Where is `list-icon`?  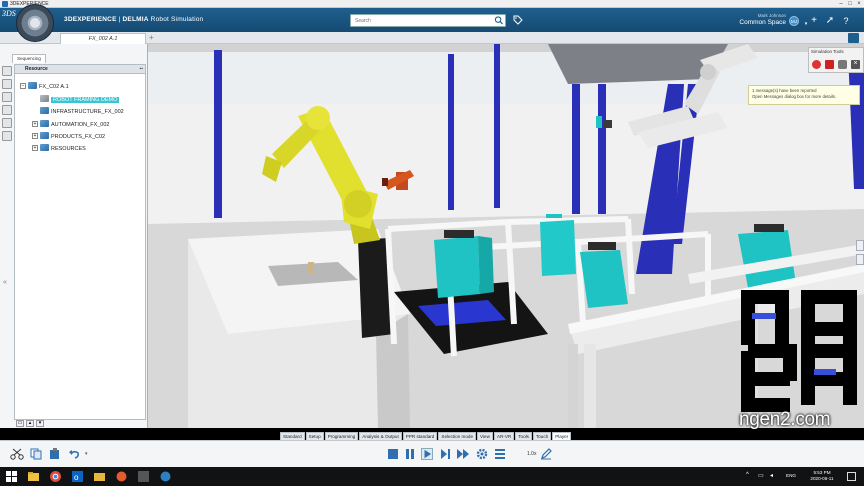
list-icon is located at coordinates (500, 454).